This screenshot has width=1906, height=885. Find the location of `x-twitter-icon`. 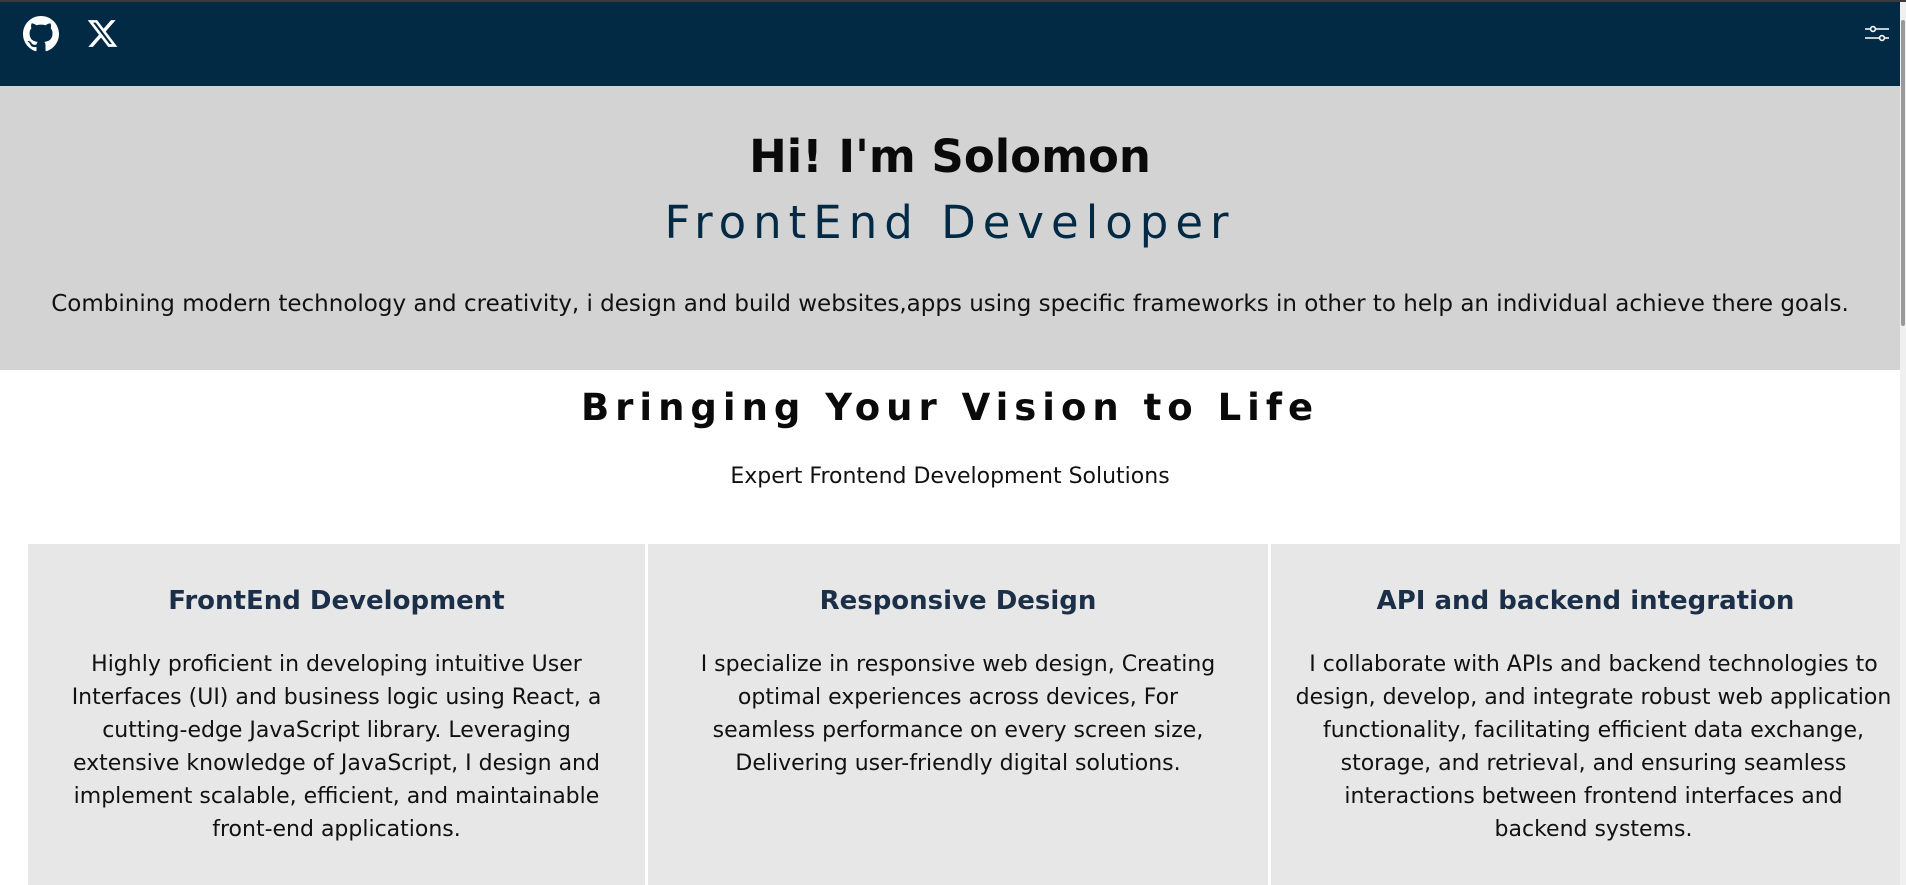

x-twitter-icon is located at coordinates (102, 33).